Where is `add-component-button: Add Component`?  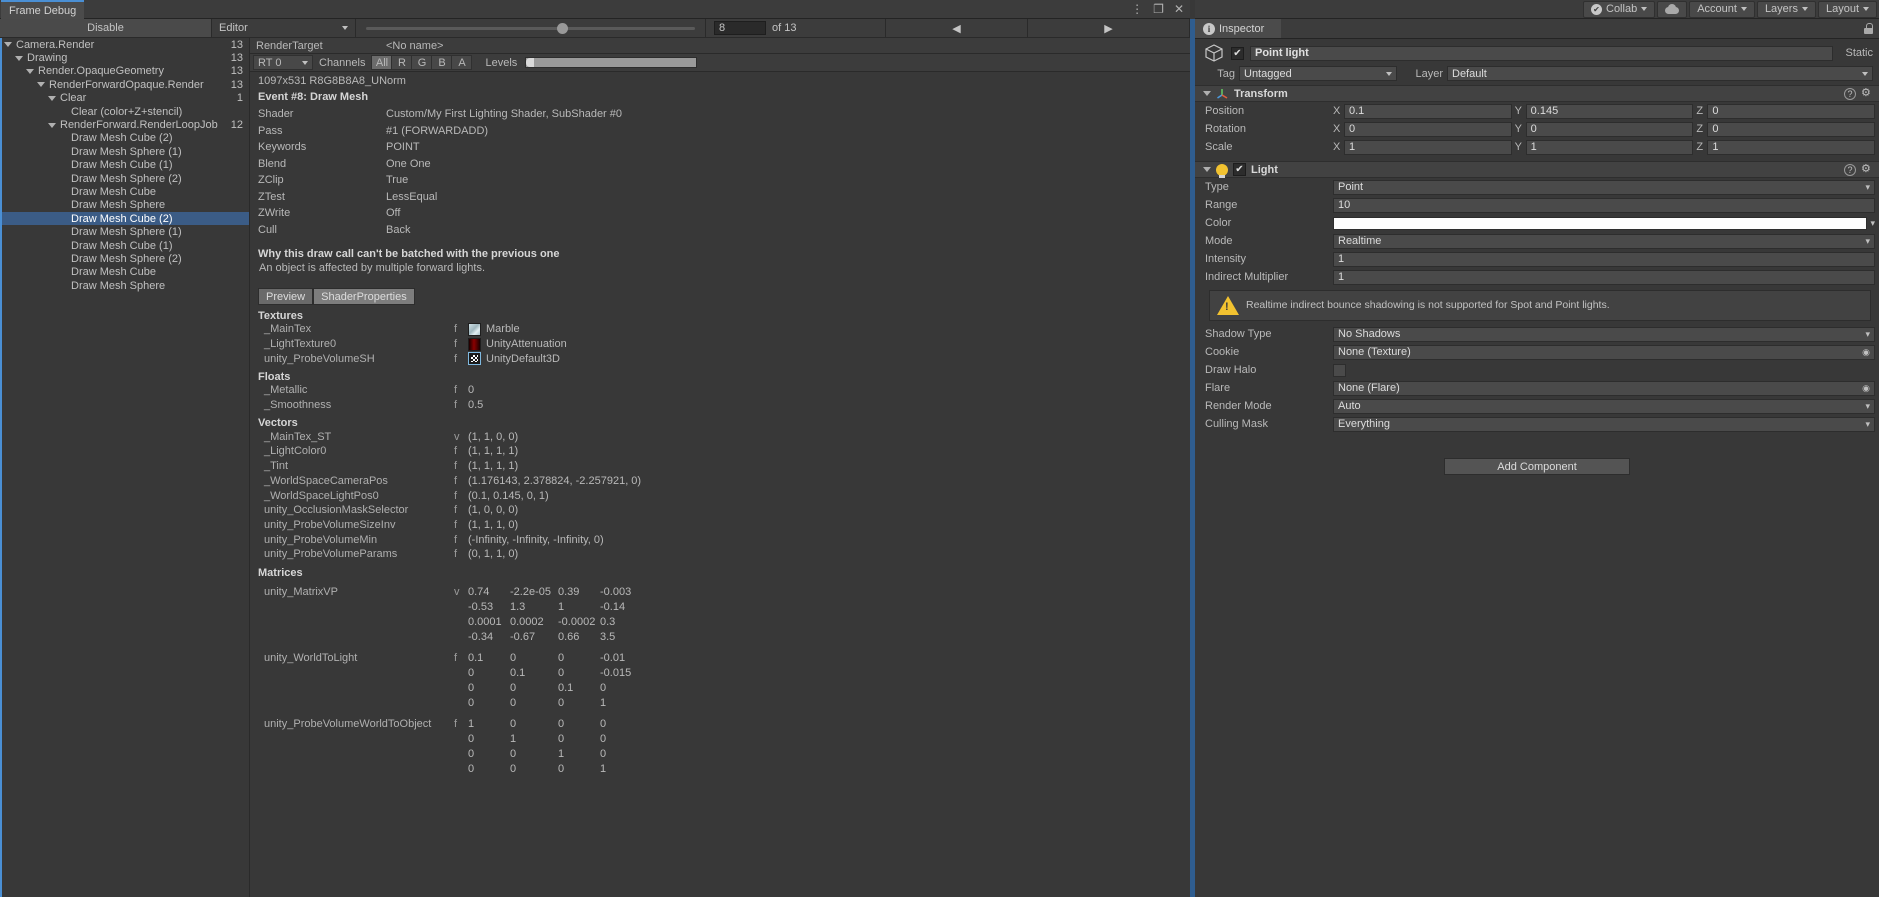 add-component-button: Add Component is located at coordinates (1537, 466).